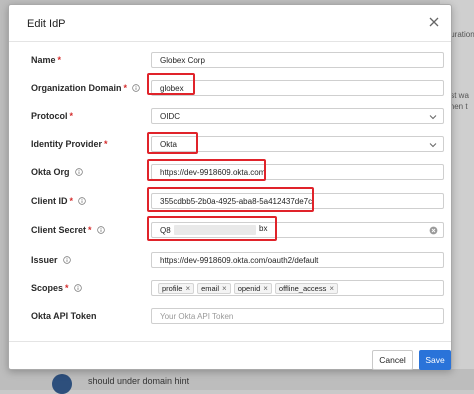 This screenshot has width=474, height=394. Describe the element at coordinates (297, 88) in the screenshot. I see `org-domain-input: globex` at that location.